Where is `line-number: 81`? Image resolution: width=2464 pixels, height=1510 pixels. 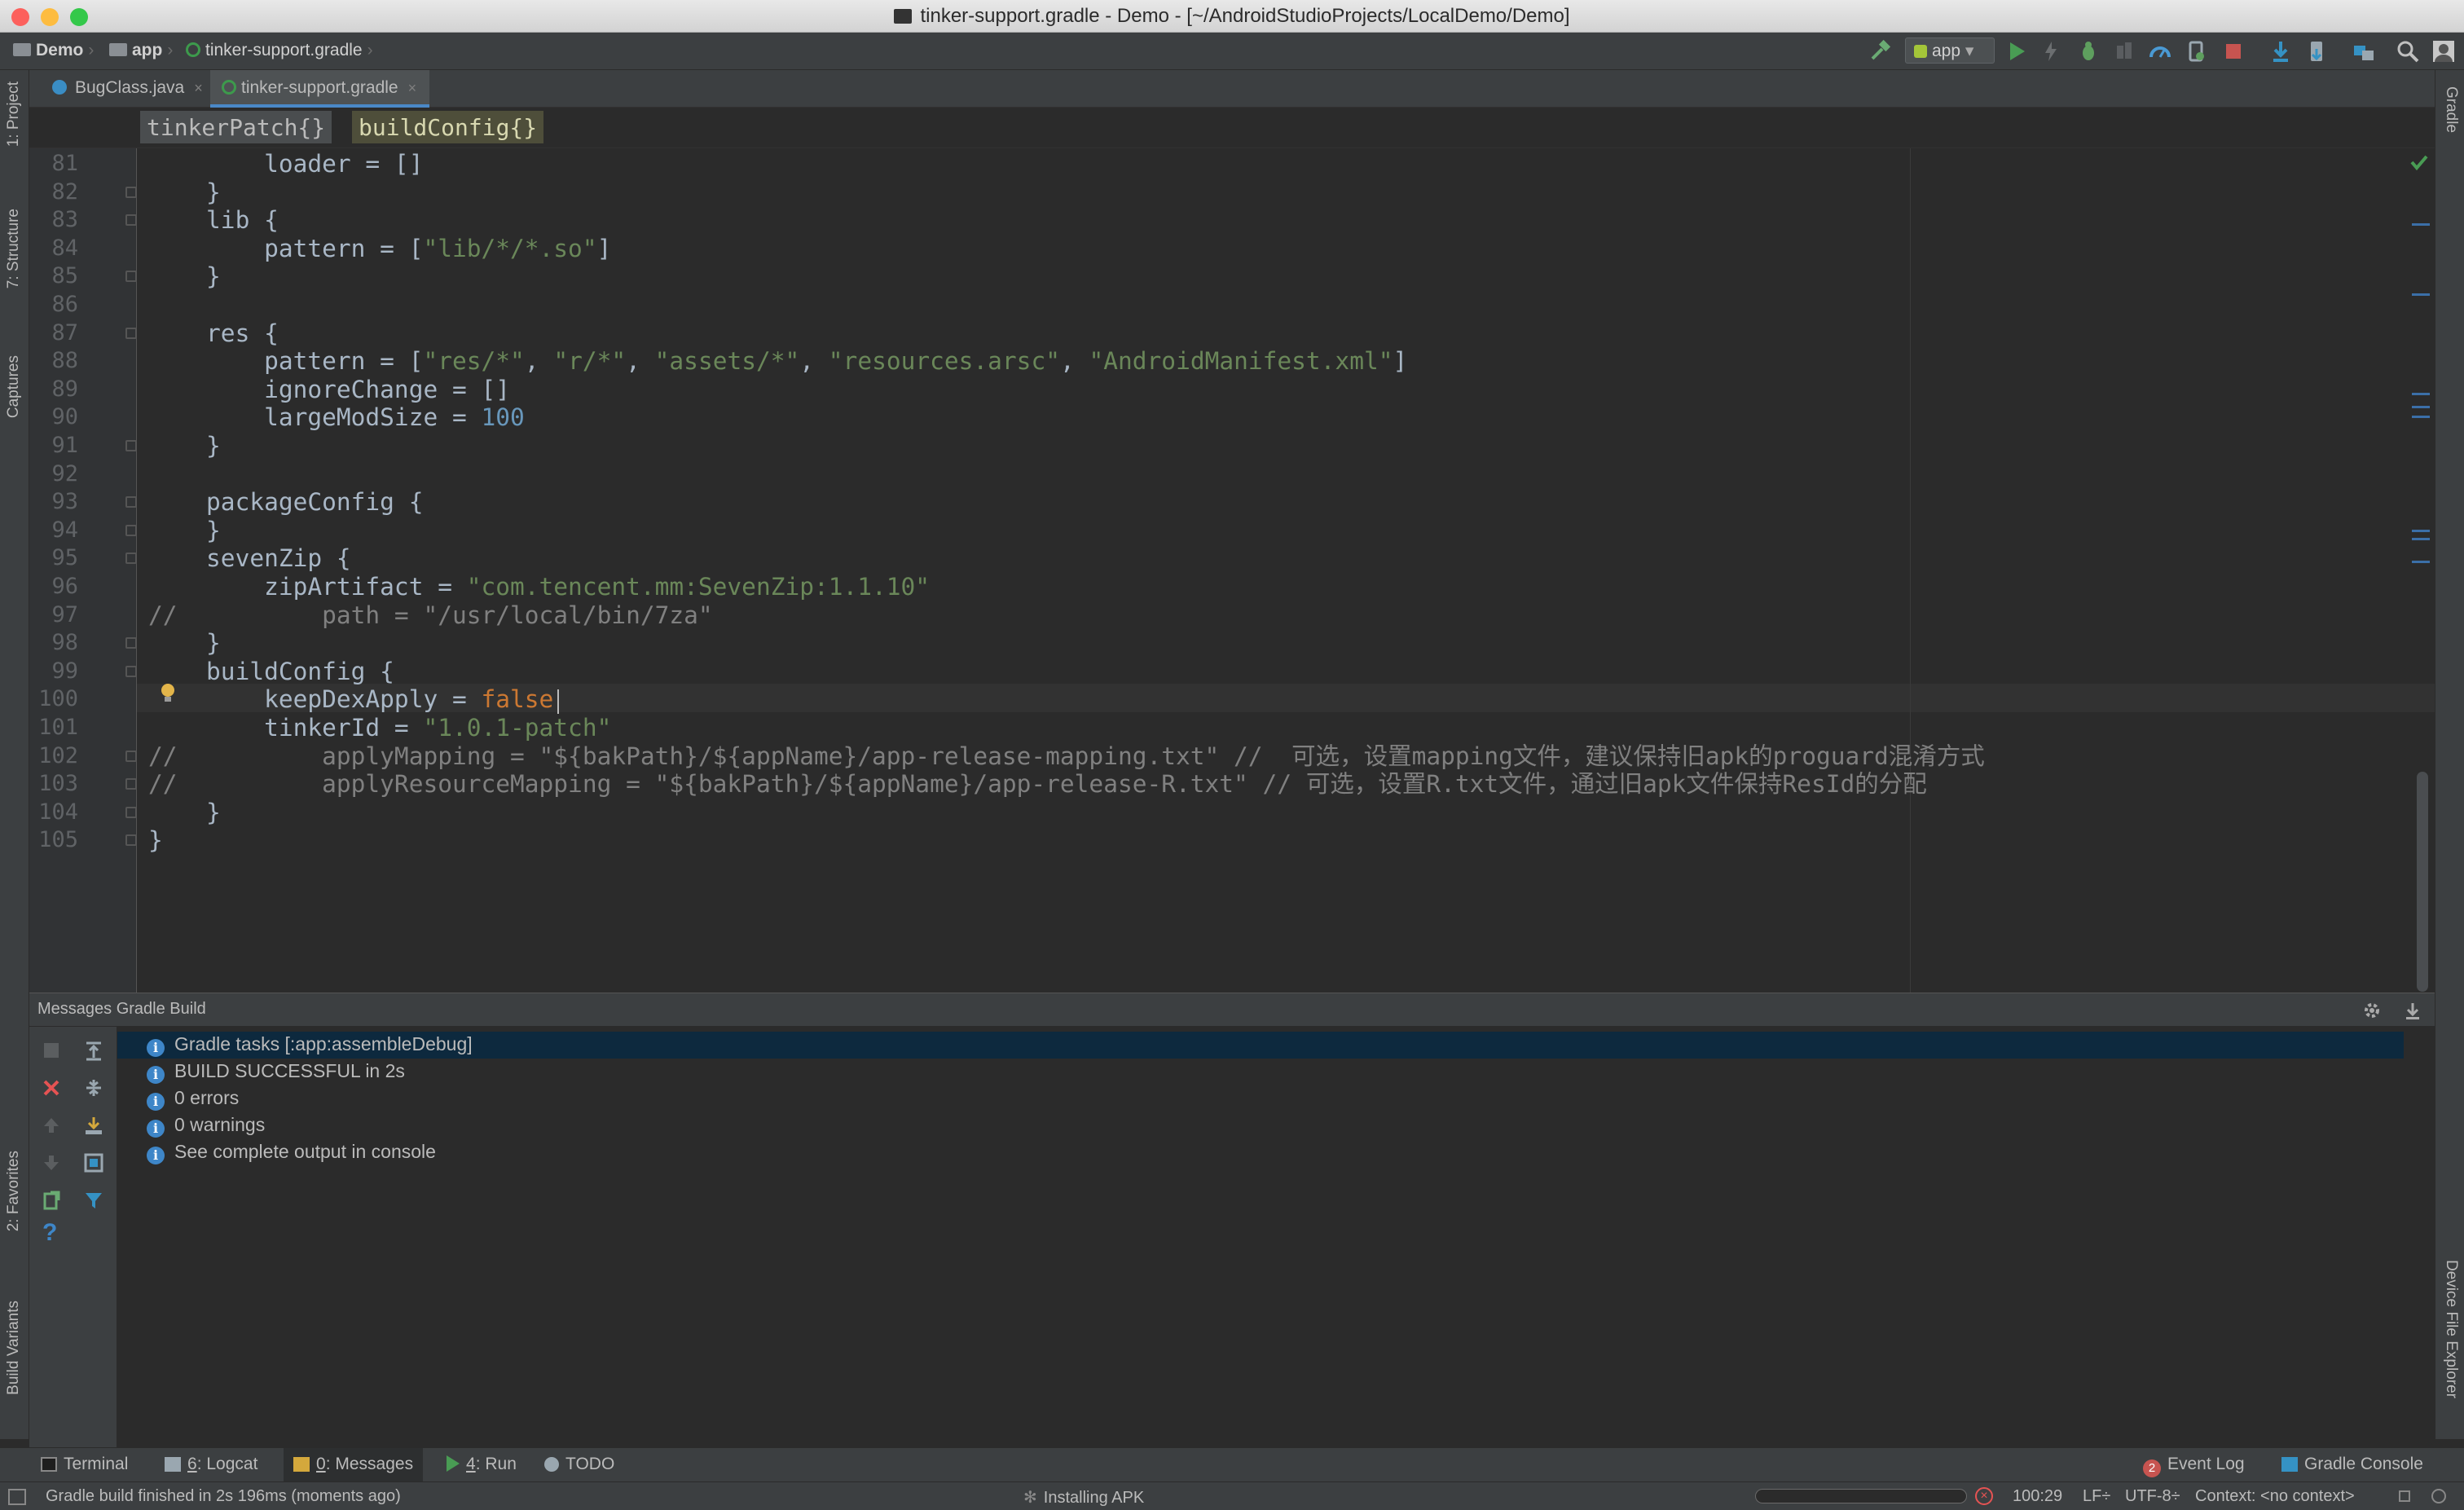 line-number: 81 is located at coordinates (53, 164).